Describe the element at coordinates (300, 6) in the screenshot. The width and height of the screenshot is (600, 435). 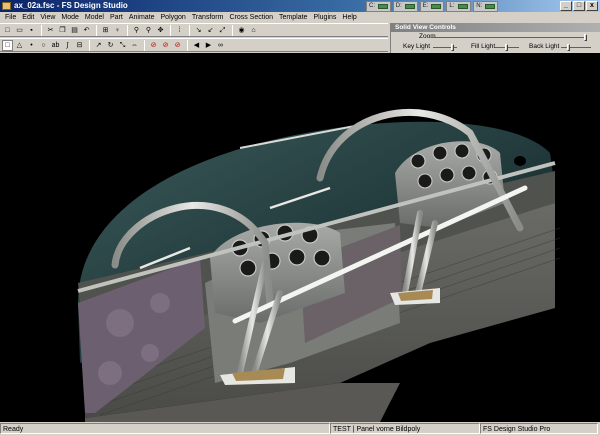
I see `title-bar: ax_02a.fsc - FS Design Studio` at that location.